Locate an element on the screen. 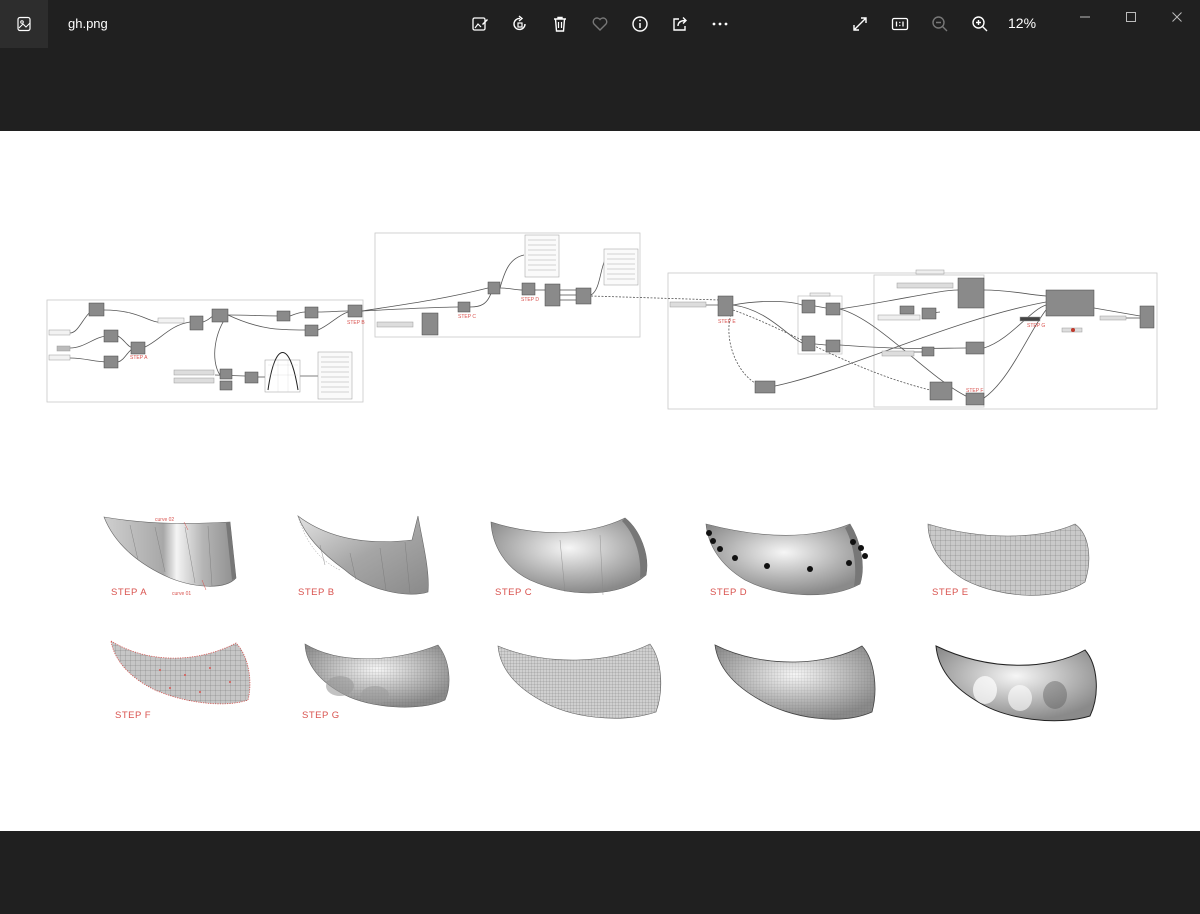  render-step-h is located at coordinates (579, 681).